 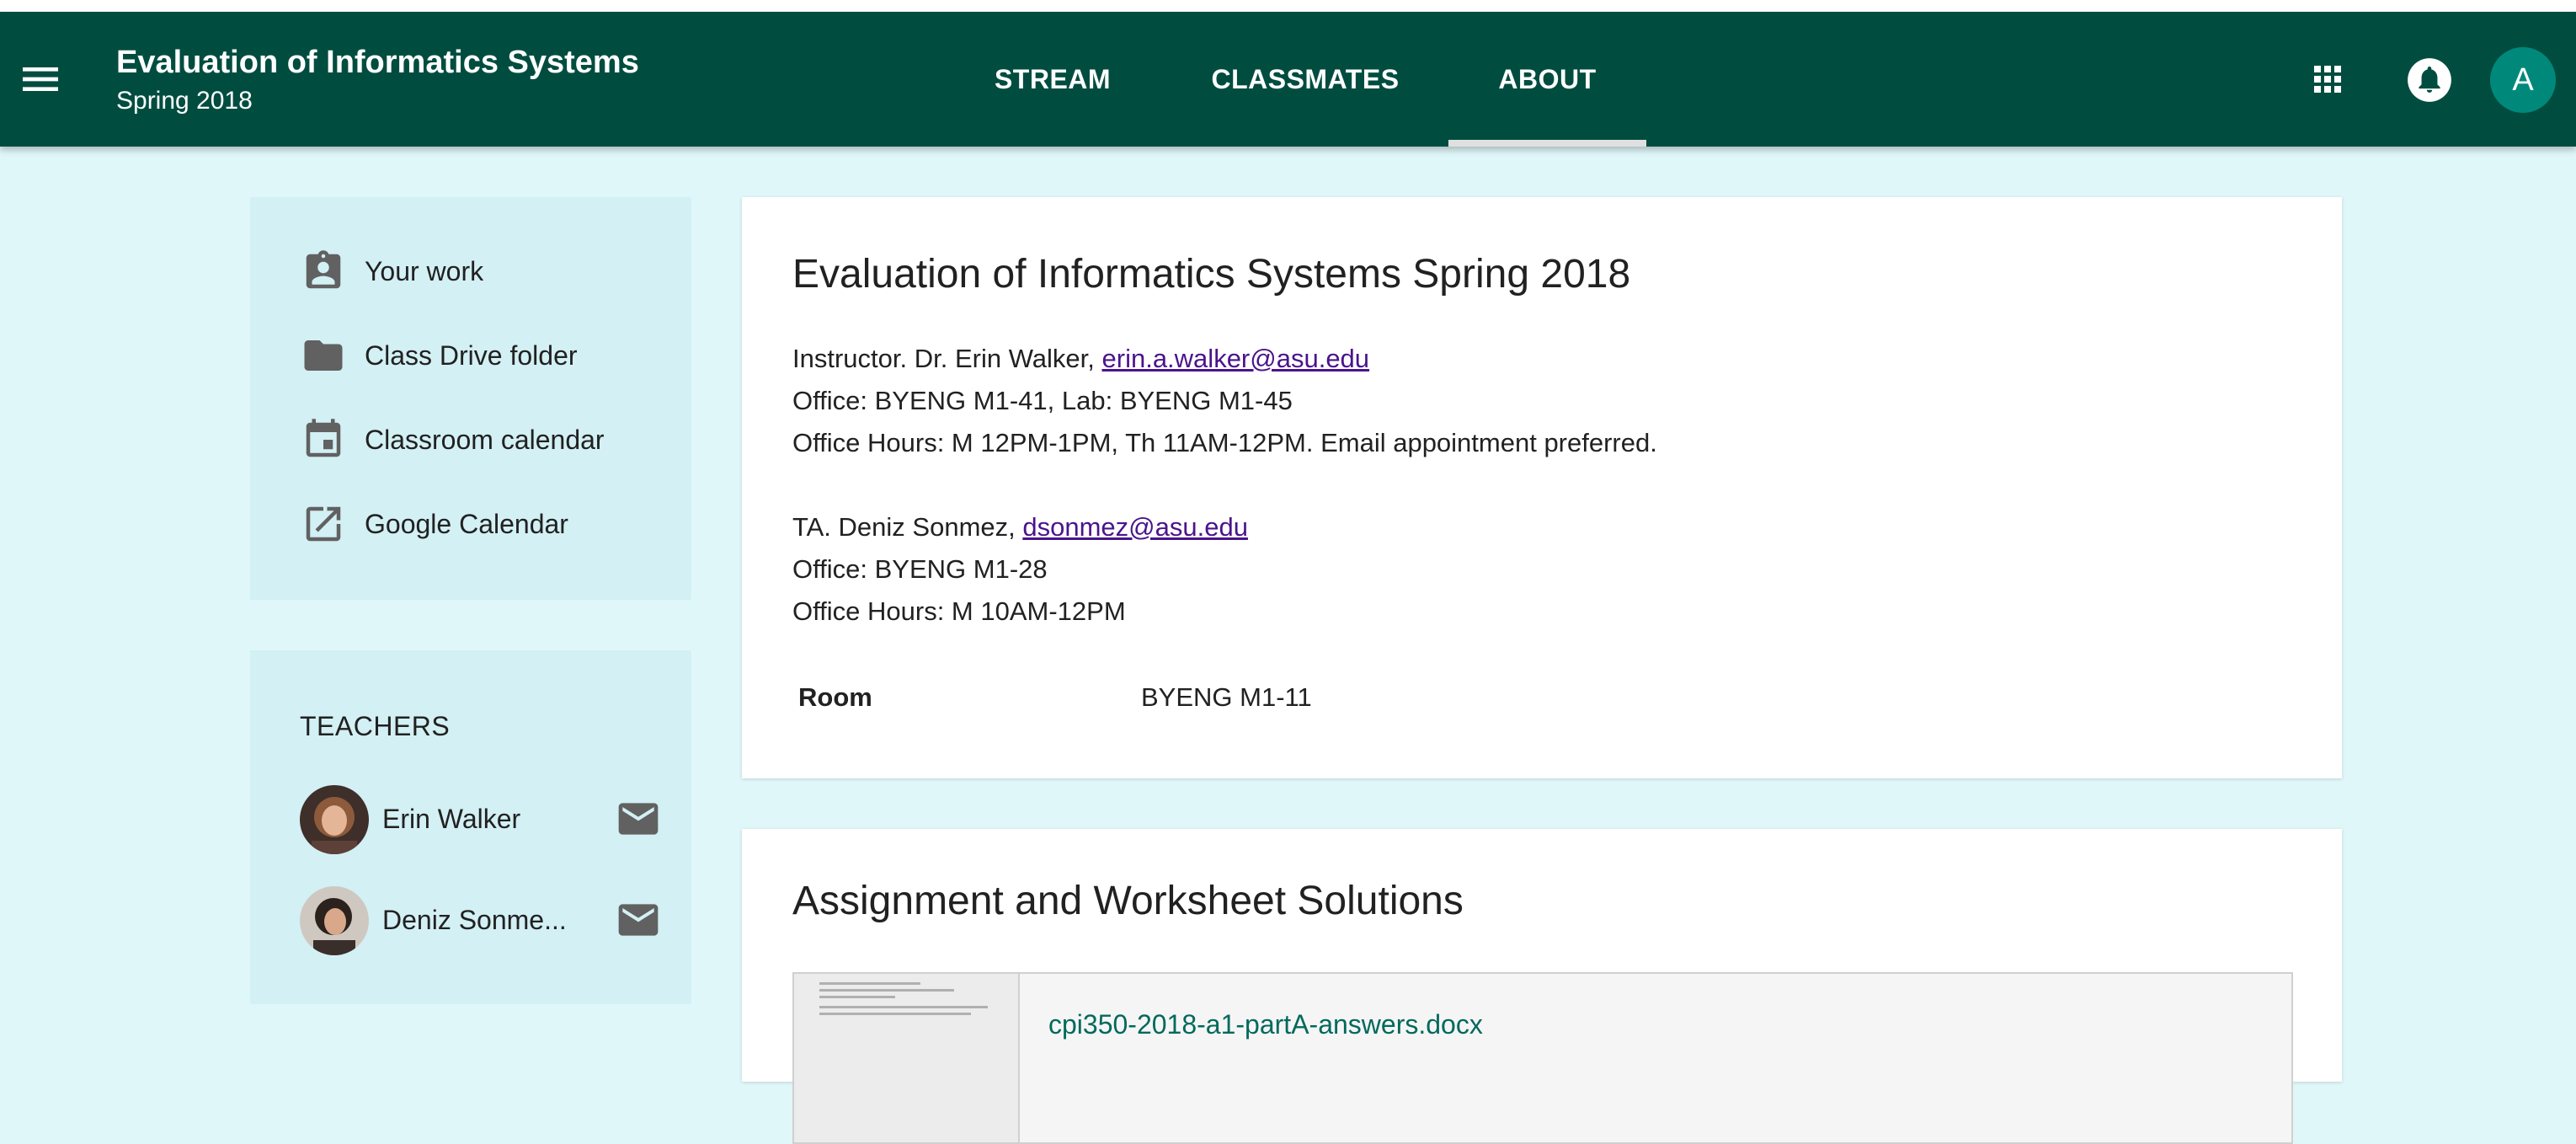 What do you see at coordinates (907, 527) in the screenshot?
I see `ta-text: TA. Deniz Sonmez,` at bounding box center [907, 527].